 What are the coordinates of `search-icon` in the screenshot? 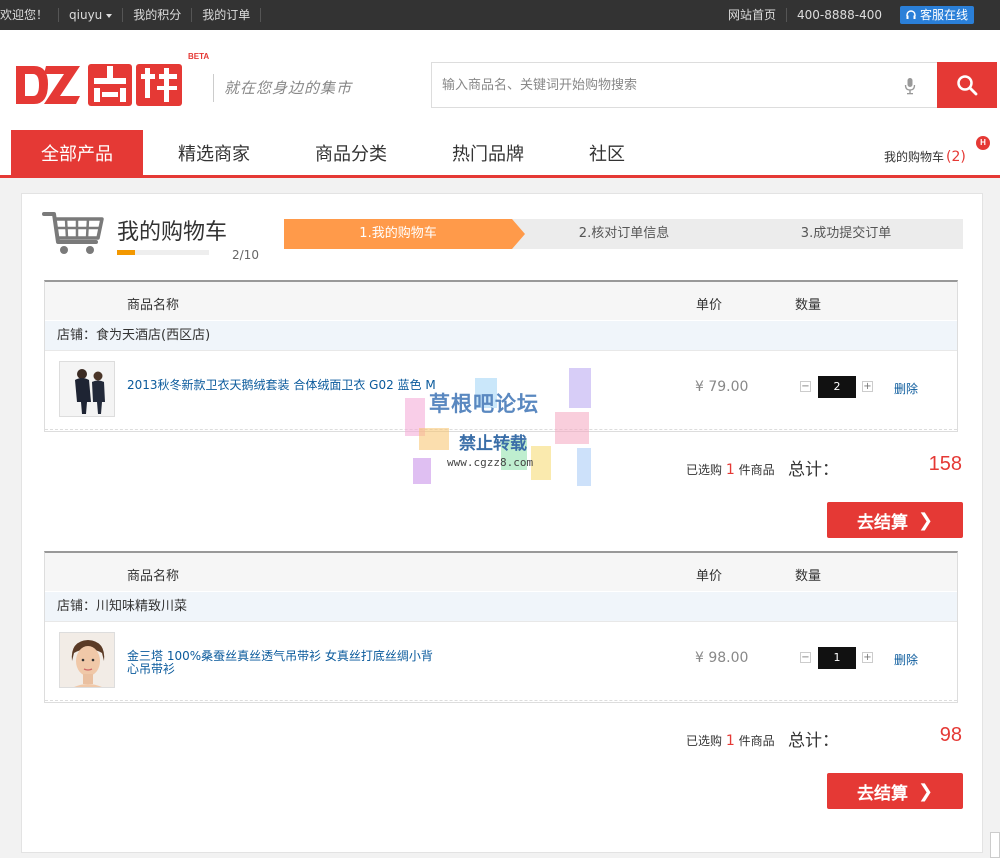 It's located at (967, 85).